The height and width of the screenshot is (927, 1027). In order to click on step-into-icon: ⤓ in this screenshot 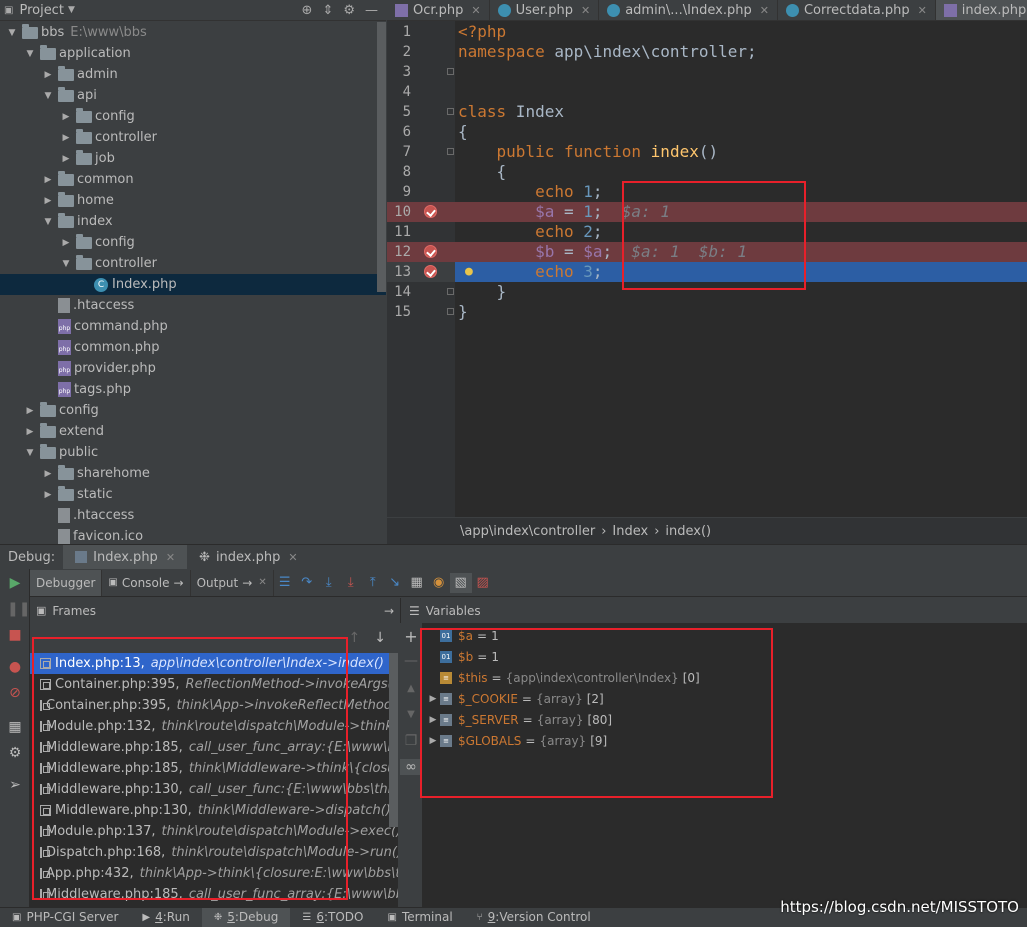, I will do `click(329, 583)`.